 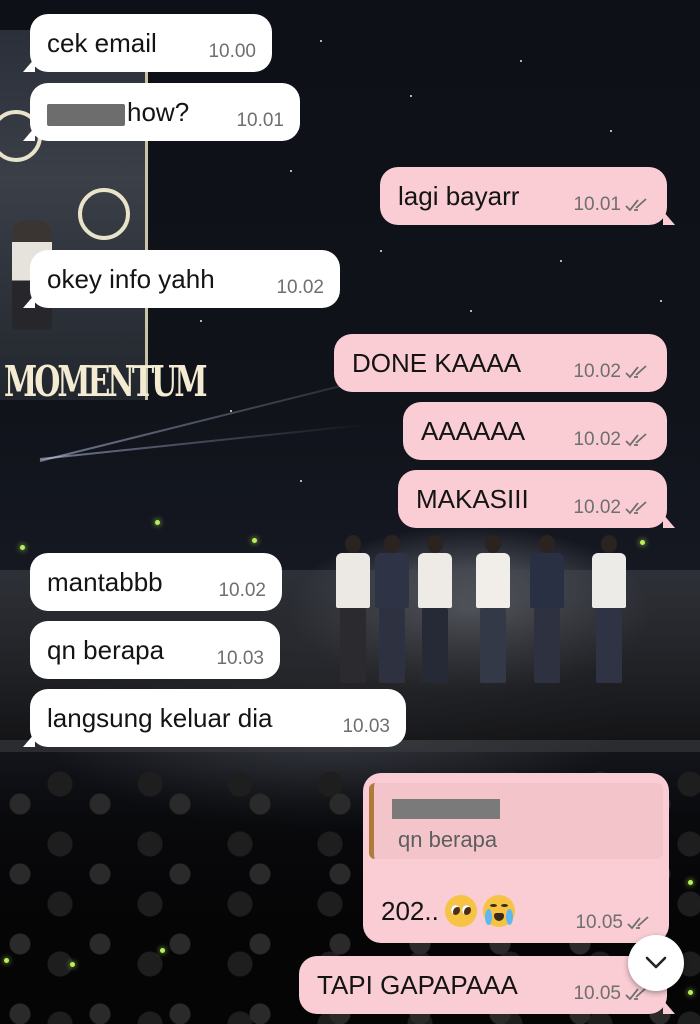 I want to click on quoted-message: qn berapa, so click(x=516, y=821).